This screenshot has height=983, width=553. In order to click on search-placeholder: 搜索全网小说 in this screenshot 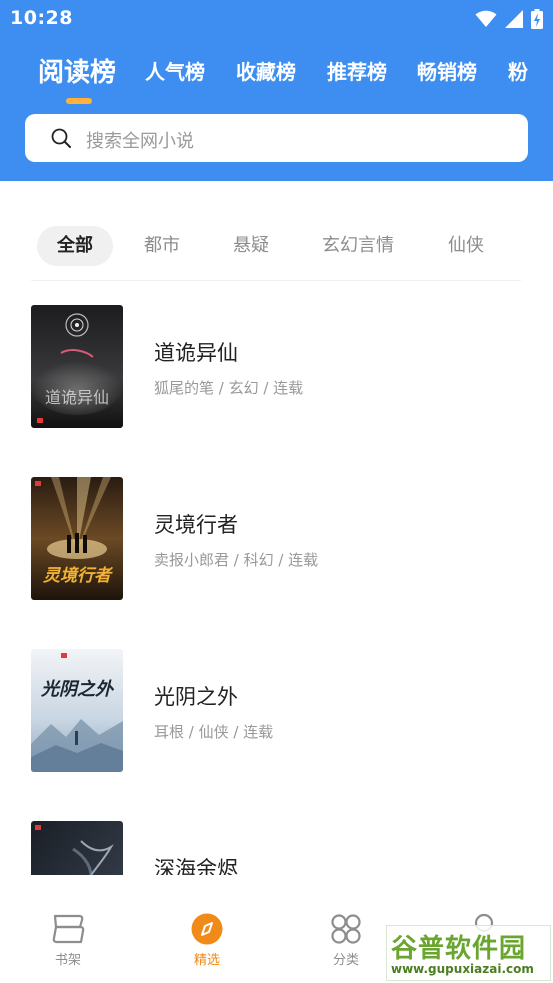, I will do `click(140, 141)`.